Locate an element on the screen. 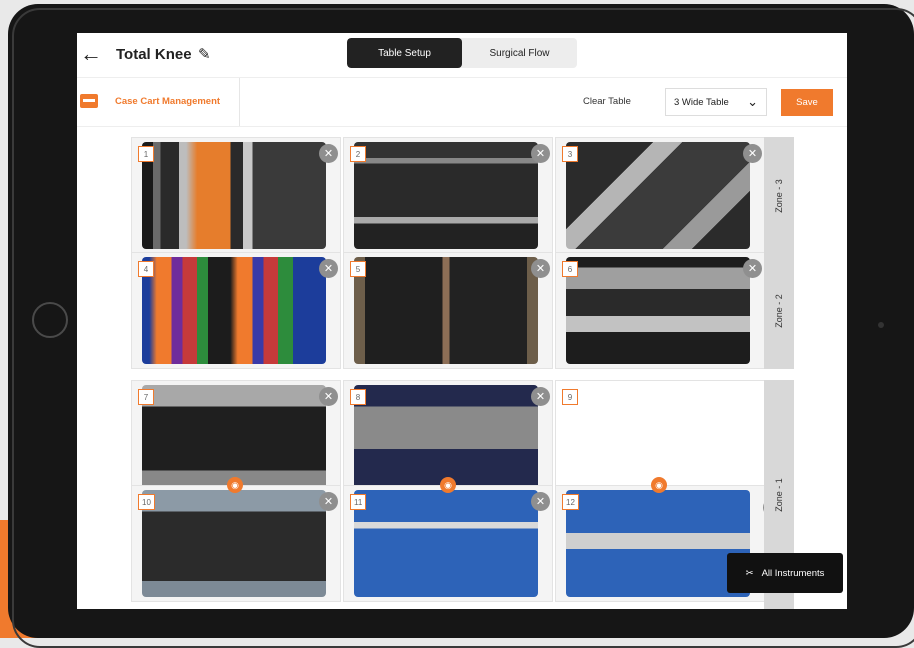  zone-label-2: Zone - 2 is located at coordinates (779, 310).